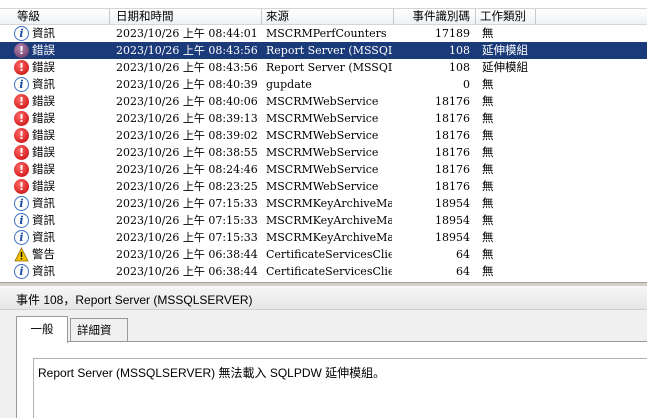  Describe the element at coordinates (43, 254) in the screenshot. I see `event-level: 警告` at that location.